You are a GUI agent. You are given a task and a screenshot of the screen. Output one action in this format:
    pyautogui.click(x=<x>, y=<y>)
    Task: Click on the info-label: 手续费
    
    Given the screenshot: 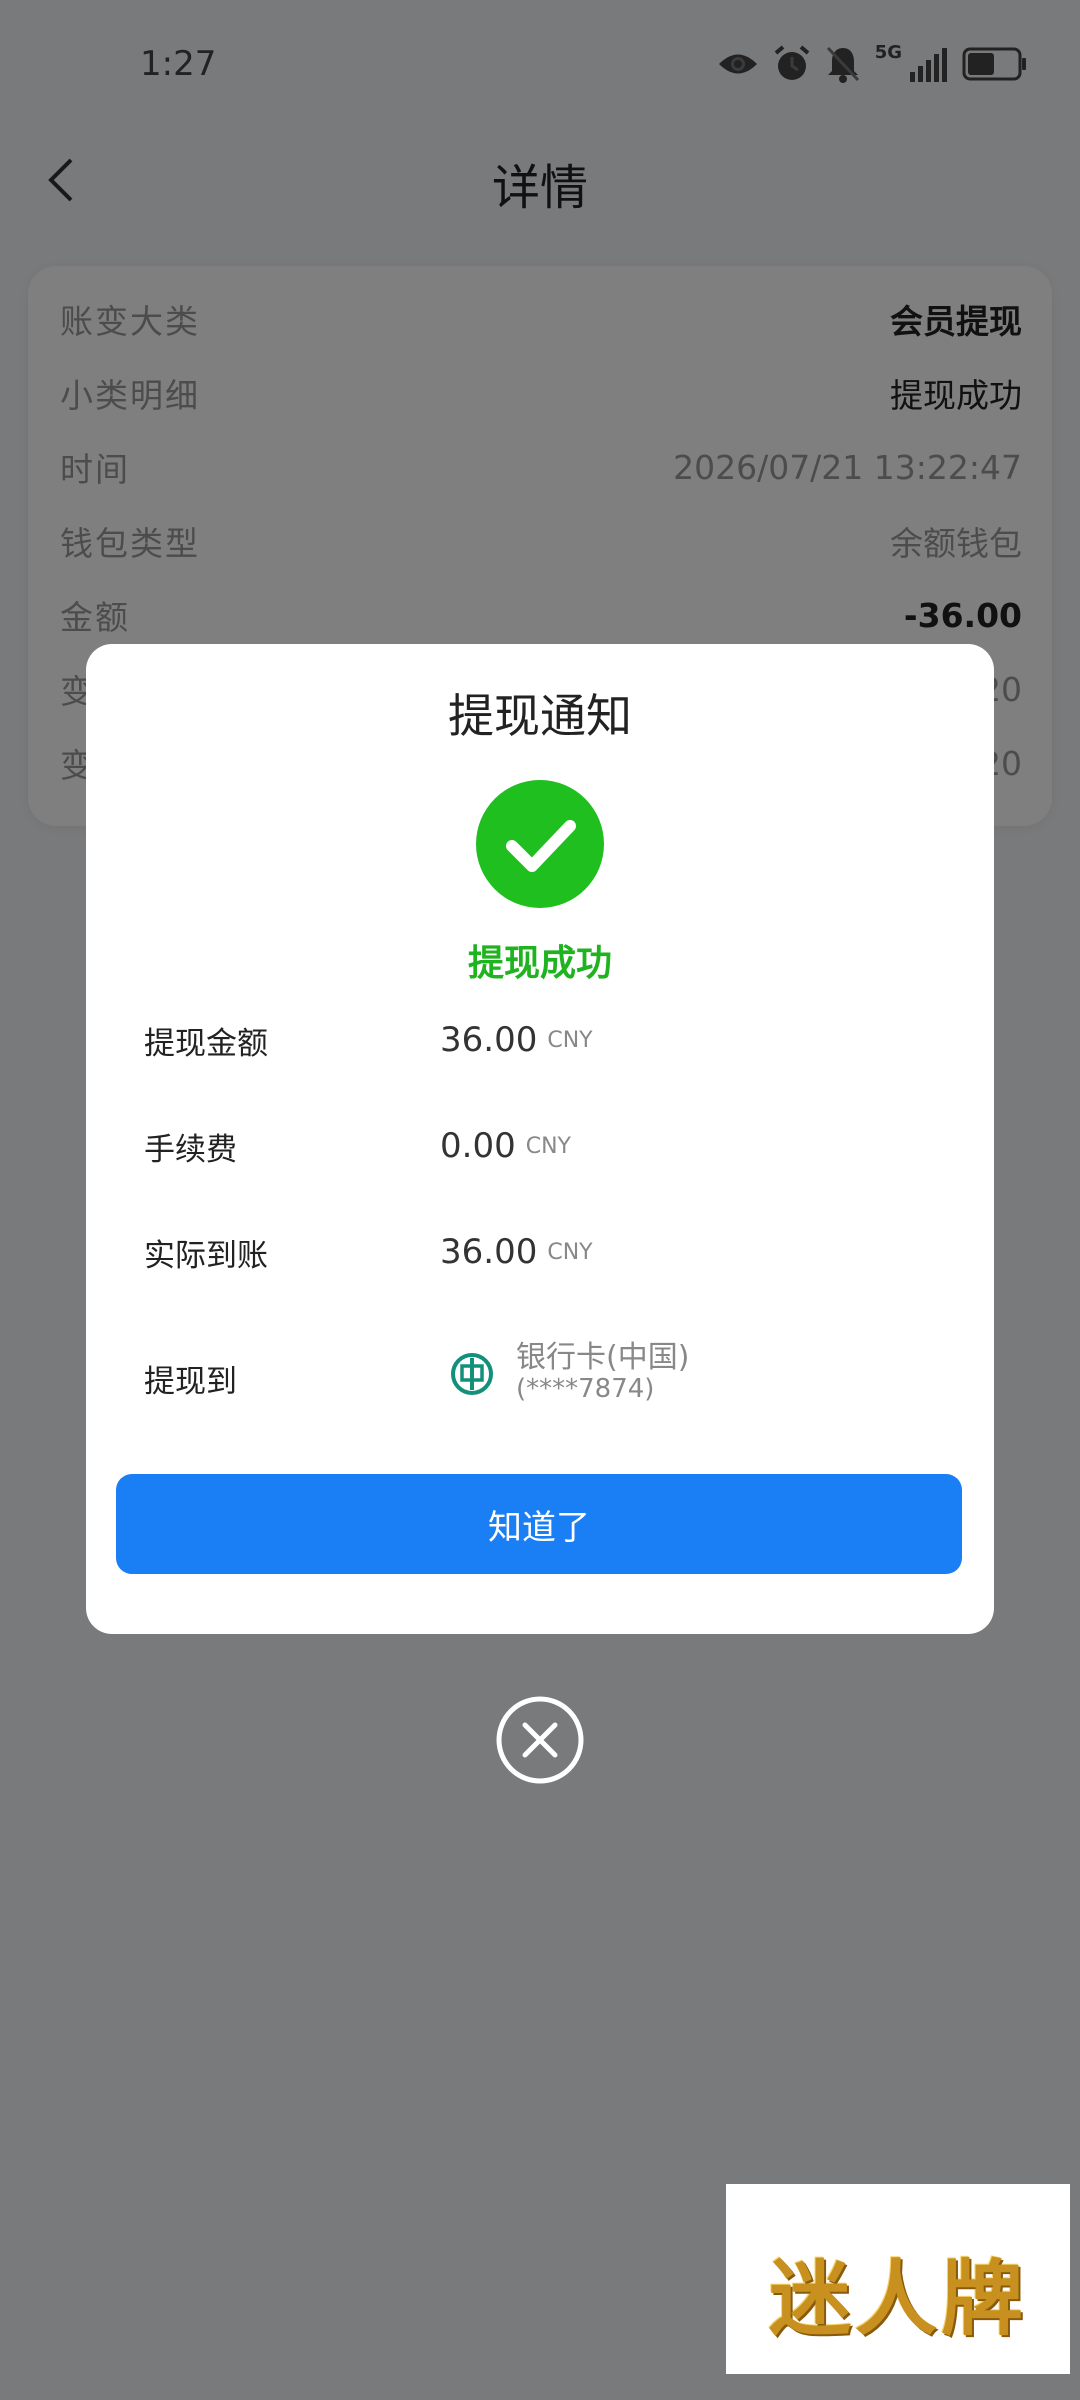 What is the action you would take?
    pyautogui.click(x=190, y=1149)
    